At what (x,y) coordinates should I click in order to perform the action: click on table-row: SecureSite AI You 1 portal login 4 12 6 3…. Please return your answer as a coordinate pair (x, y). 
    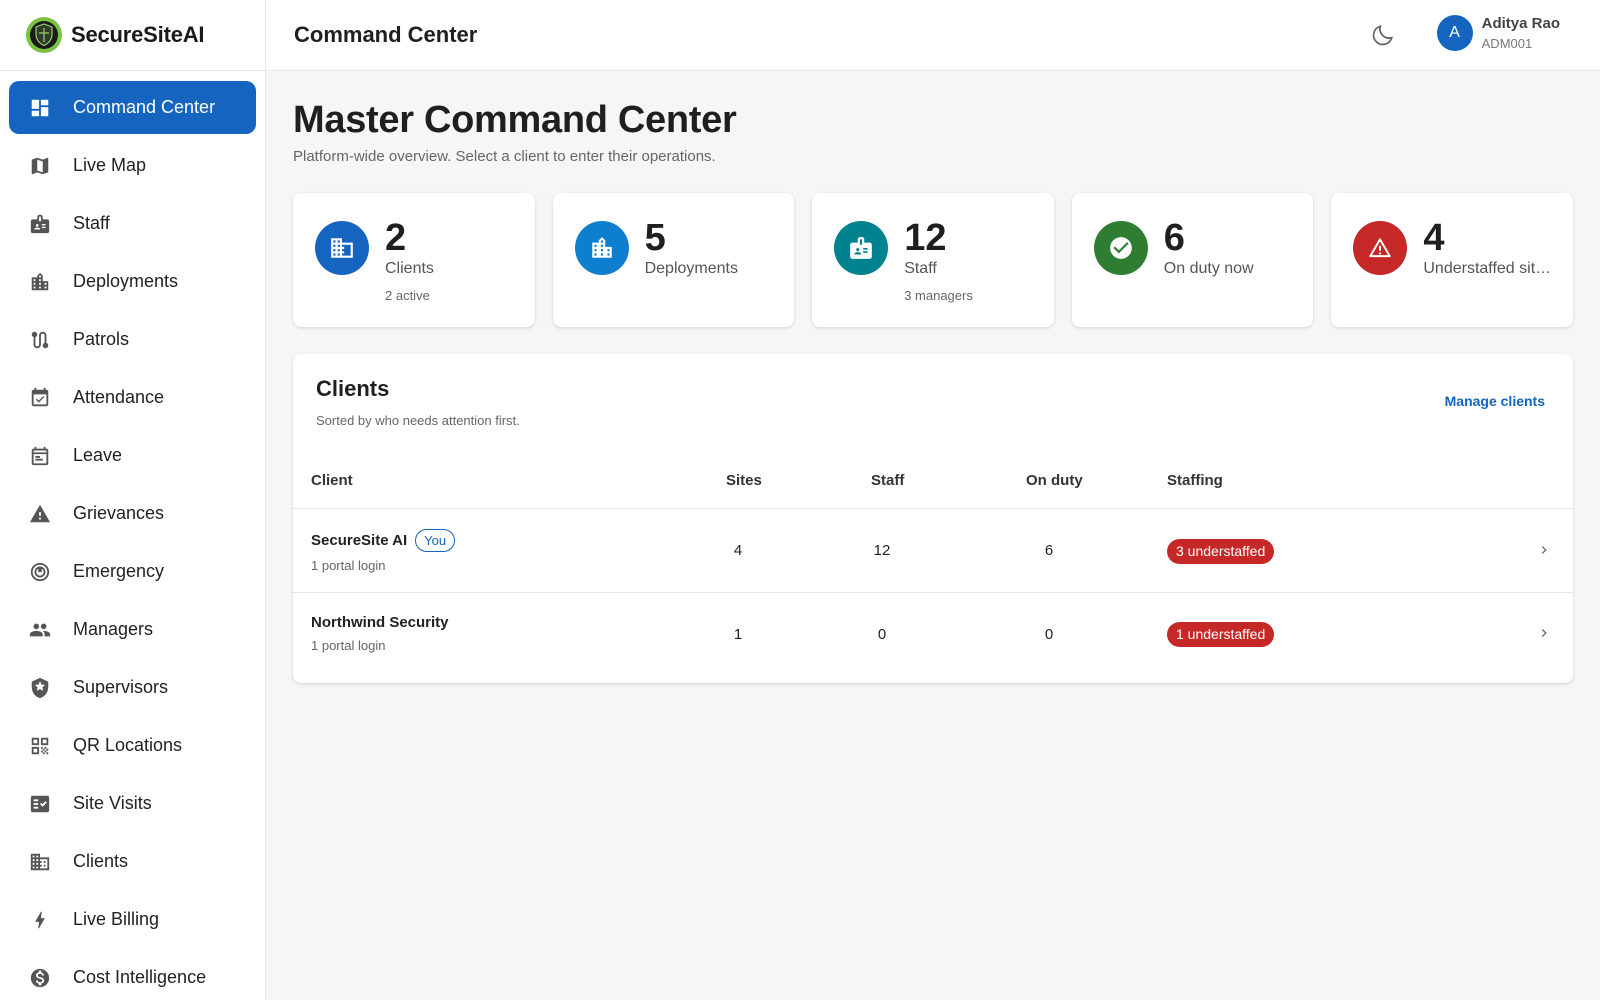
    Looking at the image, I should click on (933, 551).